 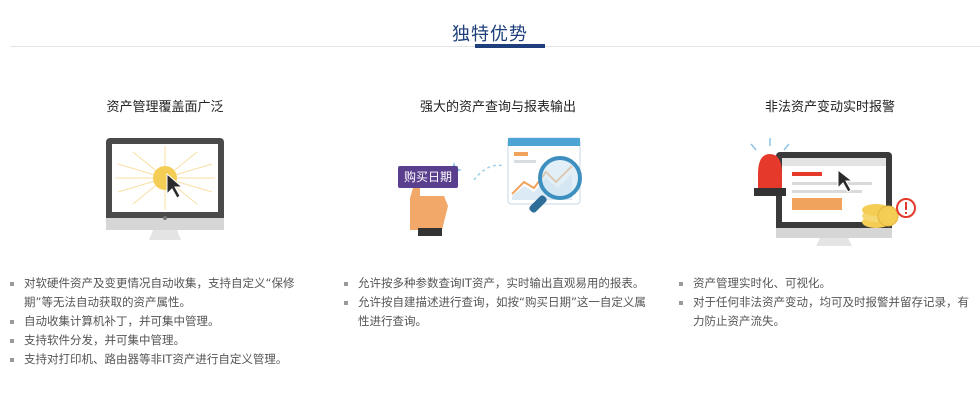 I want to click on list-item: 资产管理实时化、可视化。, so click(x=829, y=283).